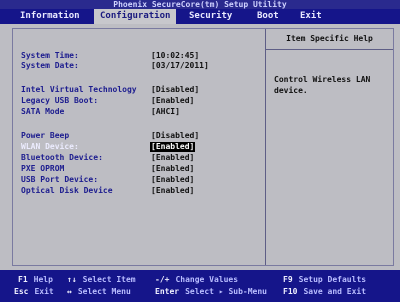 This screenshot has width=400, height=302. I want to click on setting-label: Bluetooth Device:, so click(62, 157).